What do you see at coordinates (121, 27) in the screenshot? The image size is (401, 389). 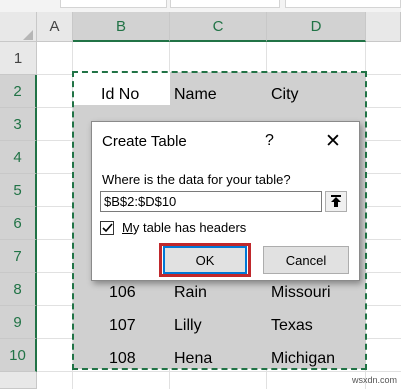 I see `column-header-b: B` at bounding box center [121, 27].